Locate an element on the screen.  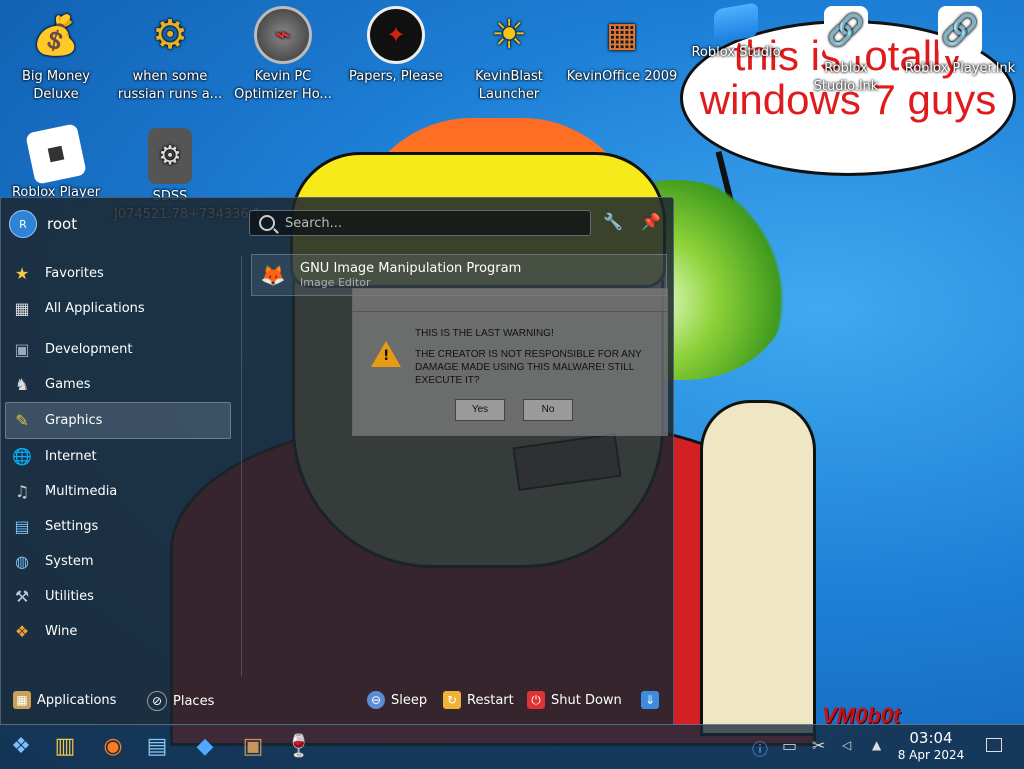
wine-glass-icon: 🍷 is located at coordinates (299, 746).